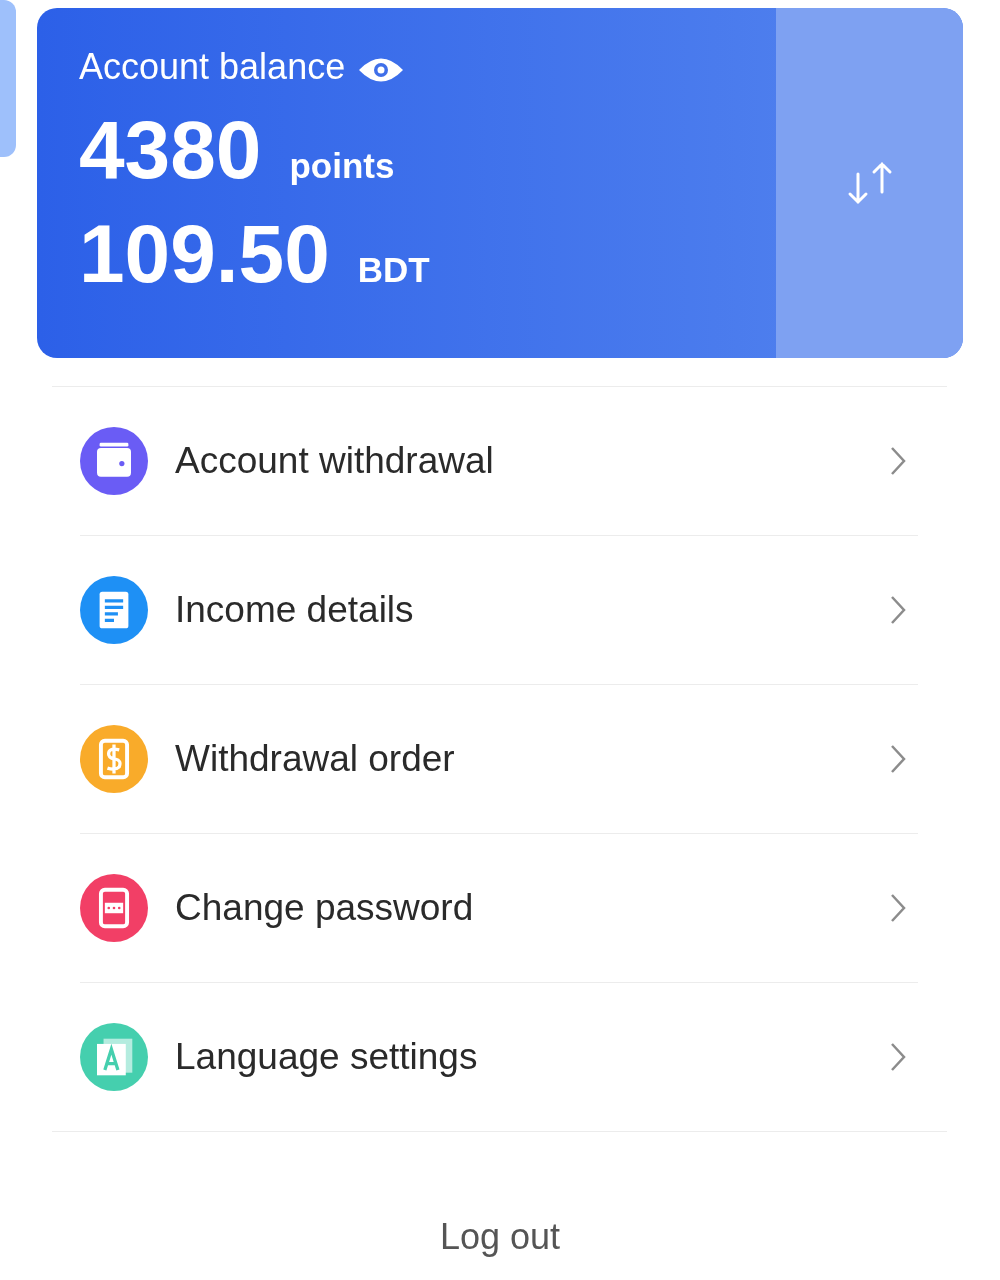  What do you see at coordinates (499, 908) in the screenshot?
I see `menu-item: Change password` at bounding box center [499, 908].